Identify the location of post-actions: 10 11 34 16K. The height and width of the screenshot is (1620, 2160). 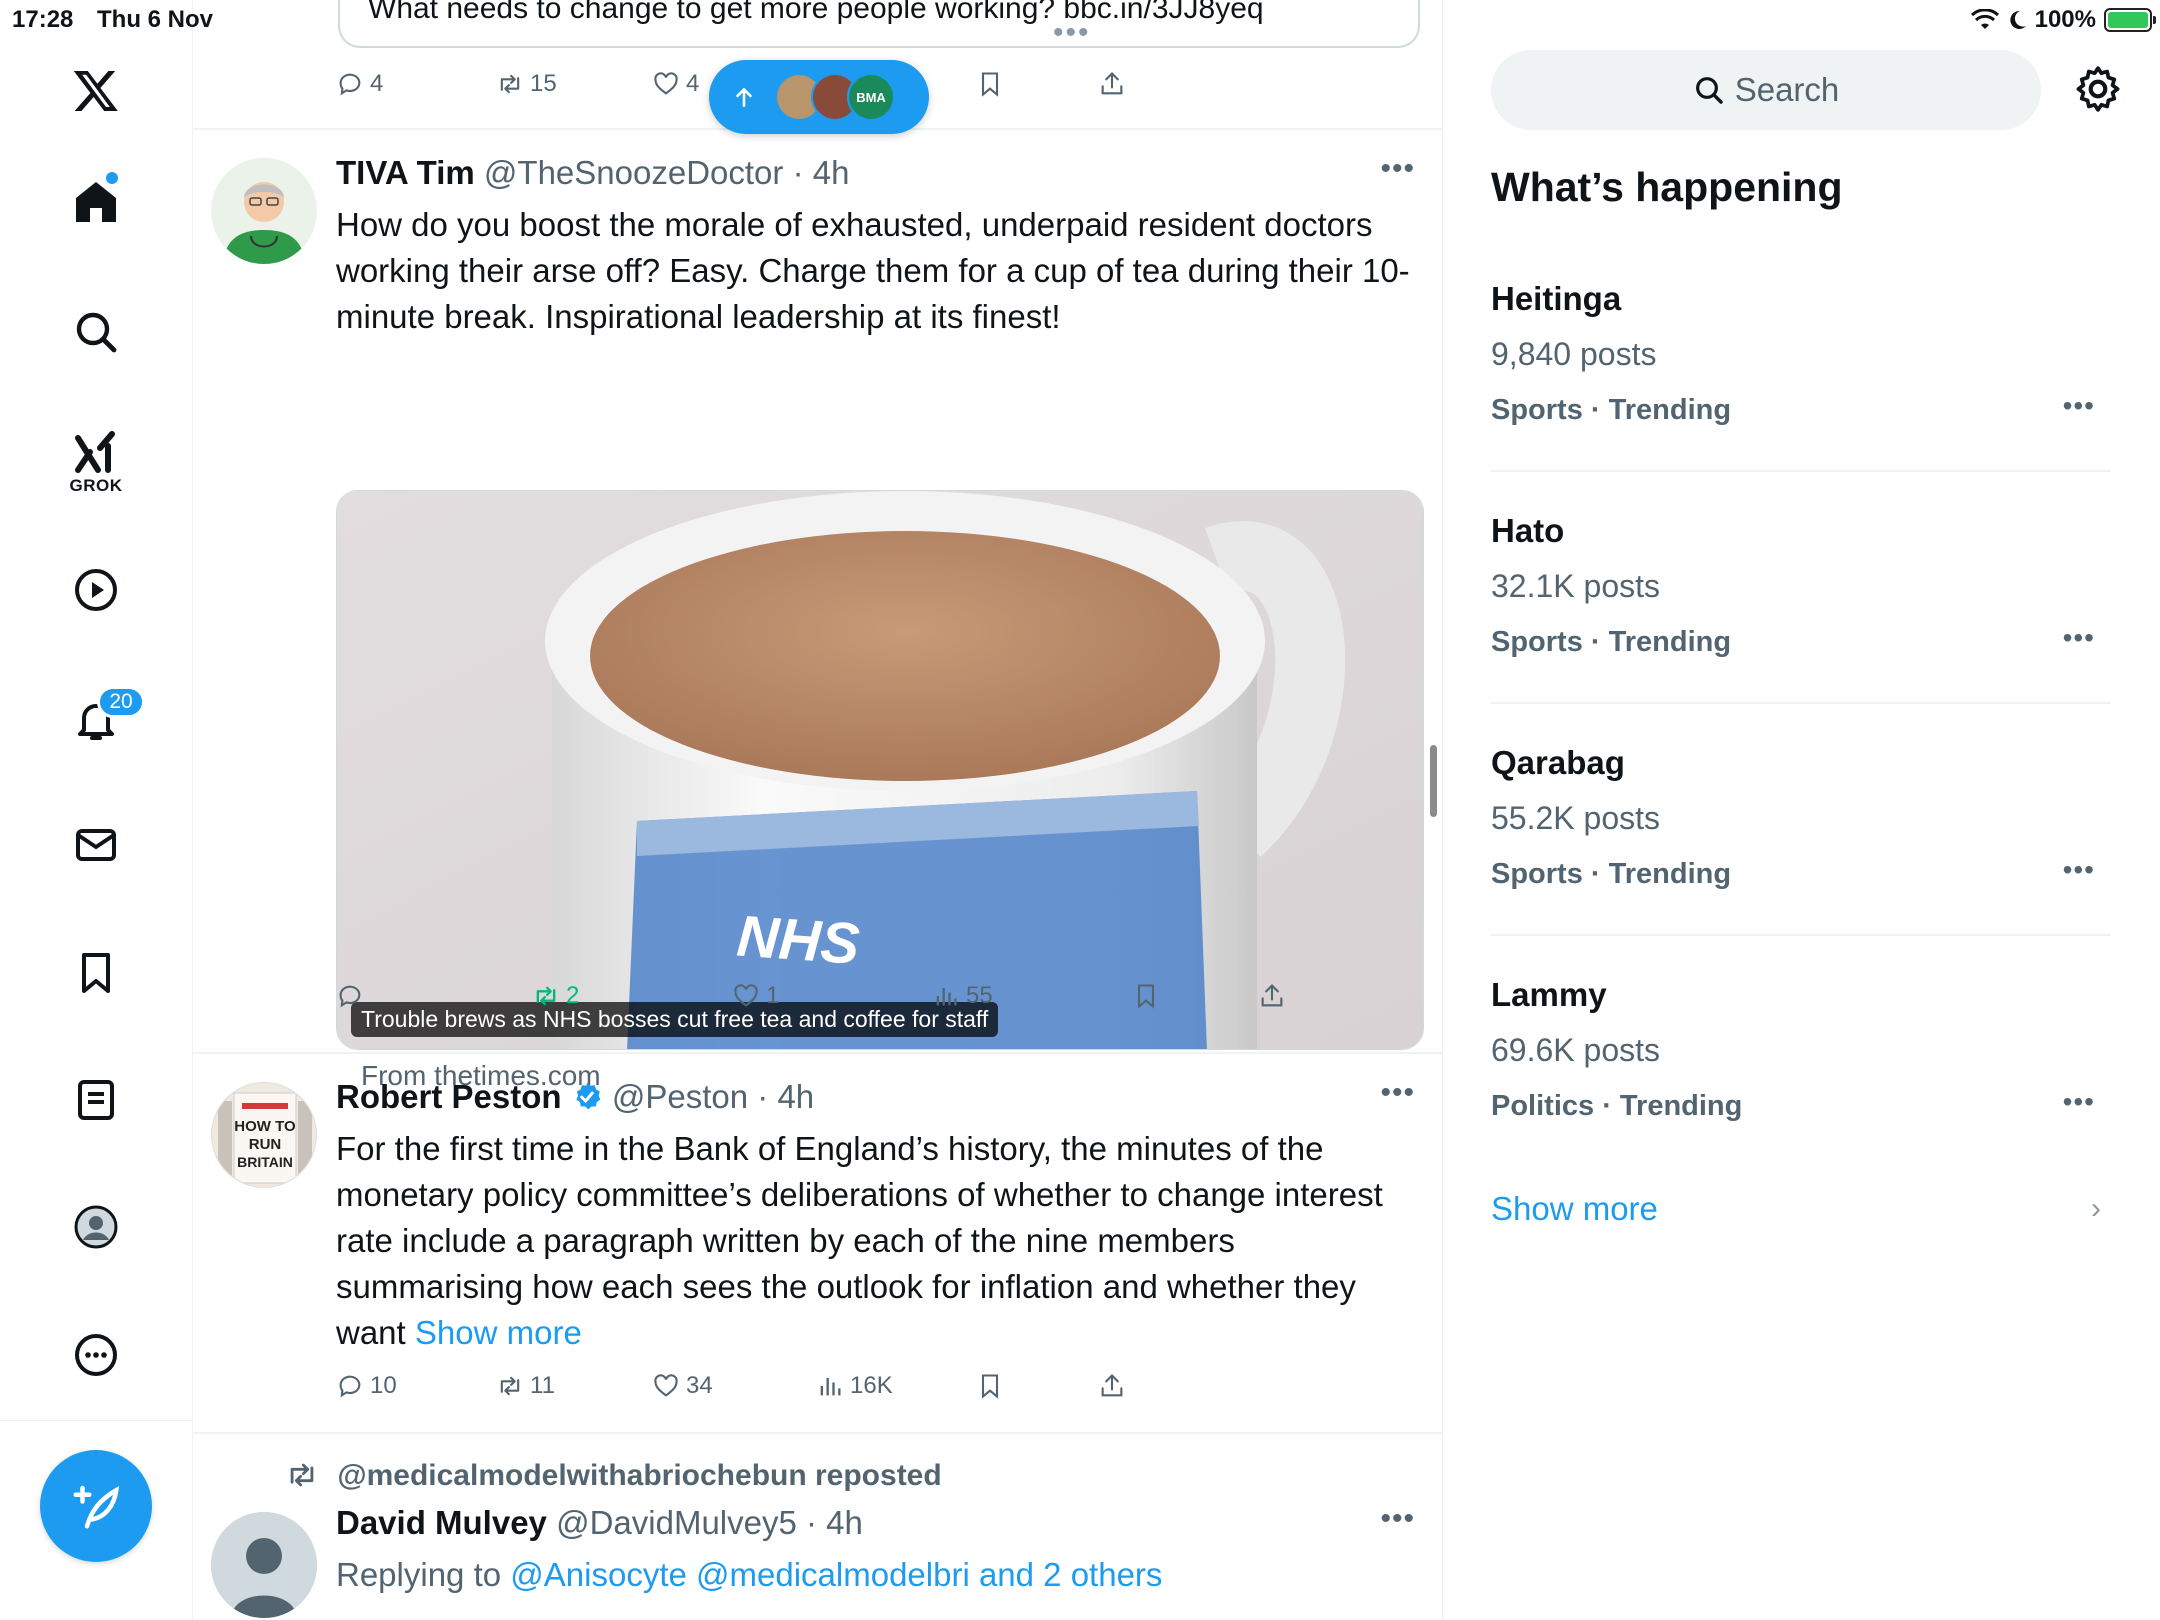
(876, 1392).